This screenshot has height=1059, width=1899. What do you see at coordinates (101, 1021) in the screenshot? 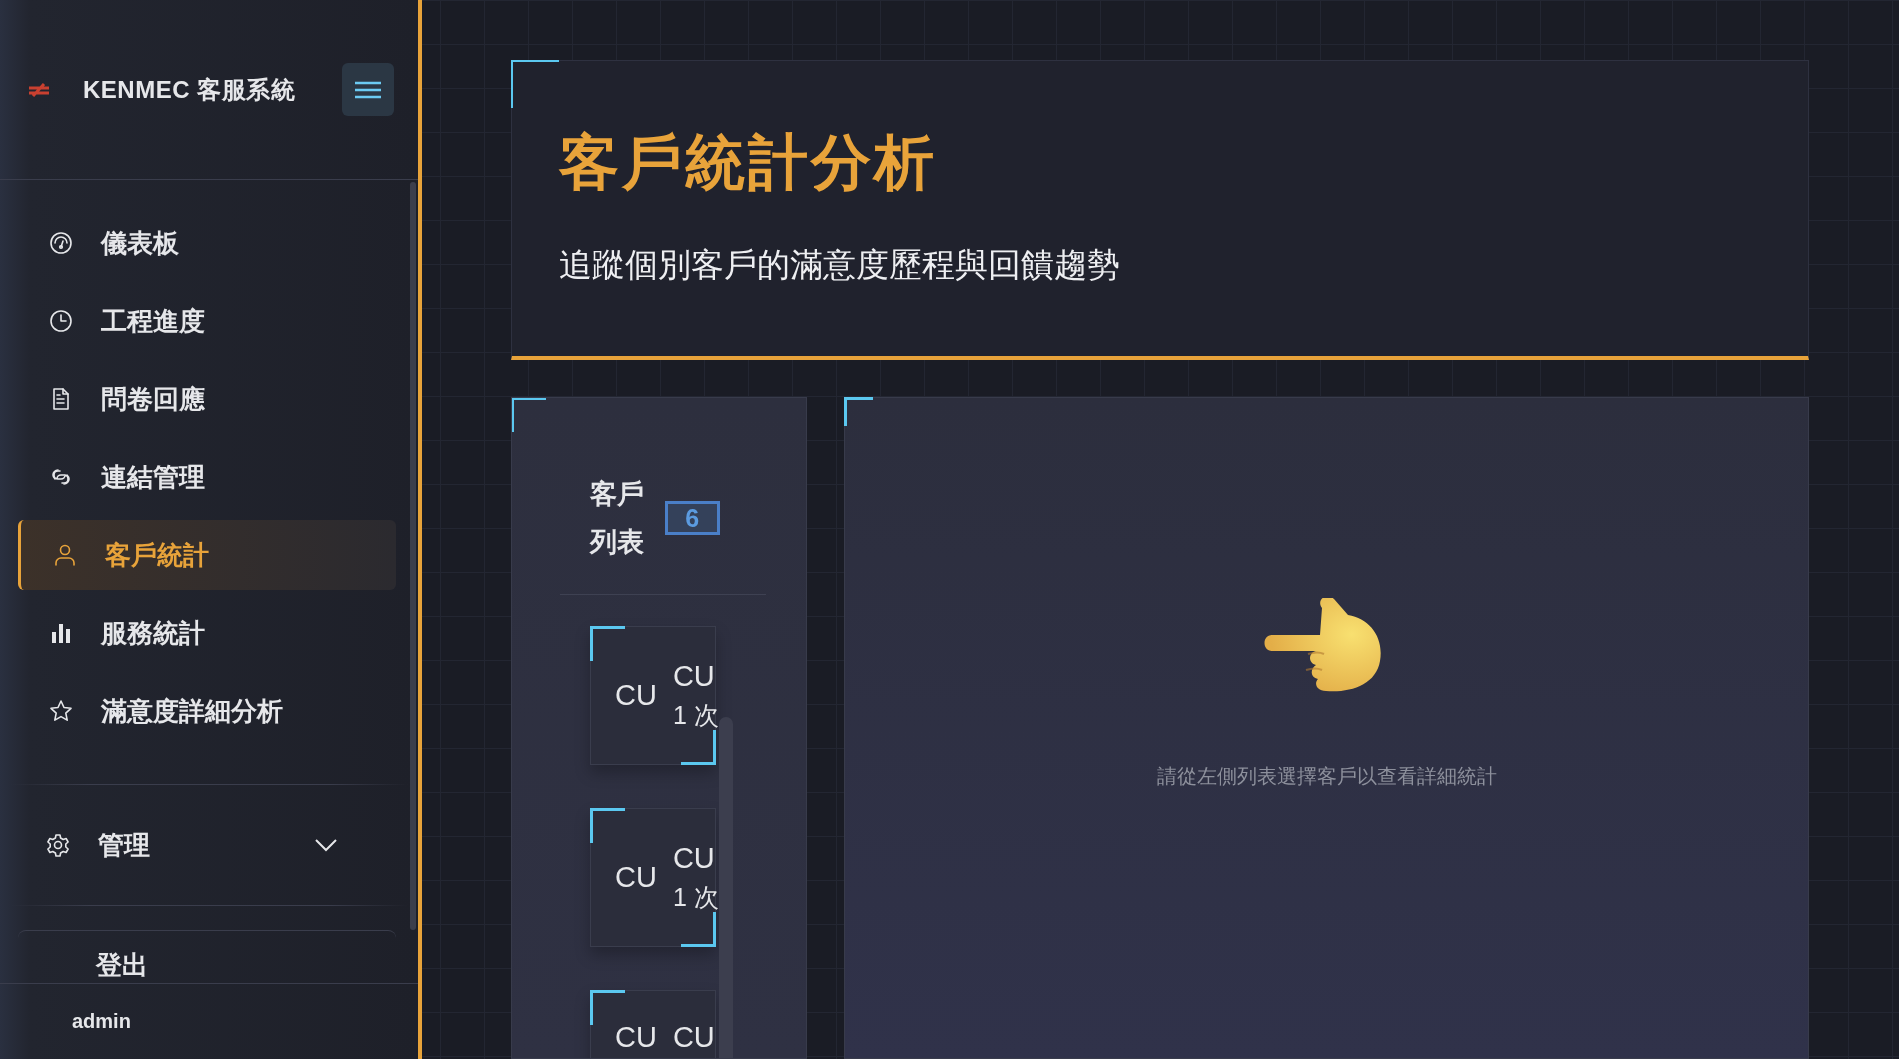
I see `username: admin` at bounding box center [101, 1021].